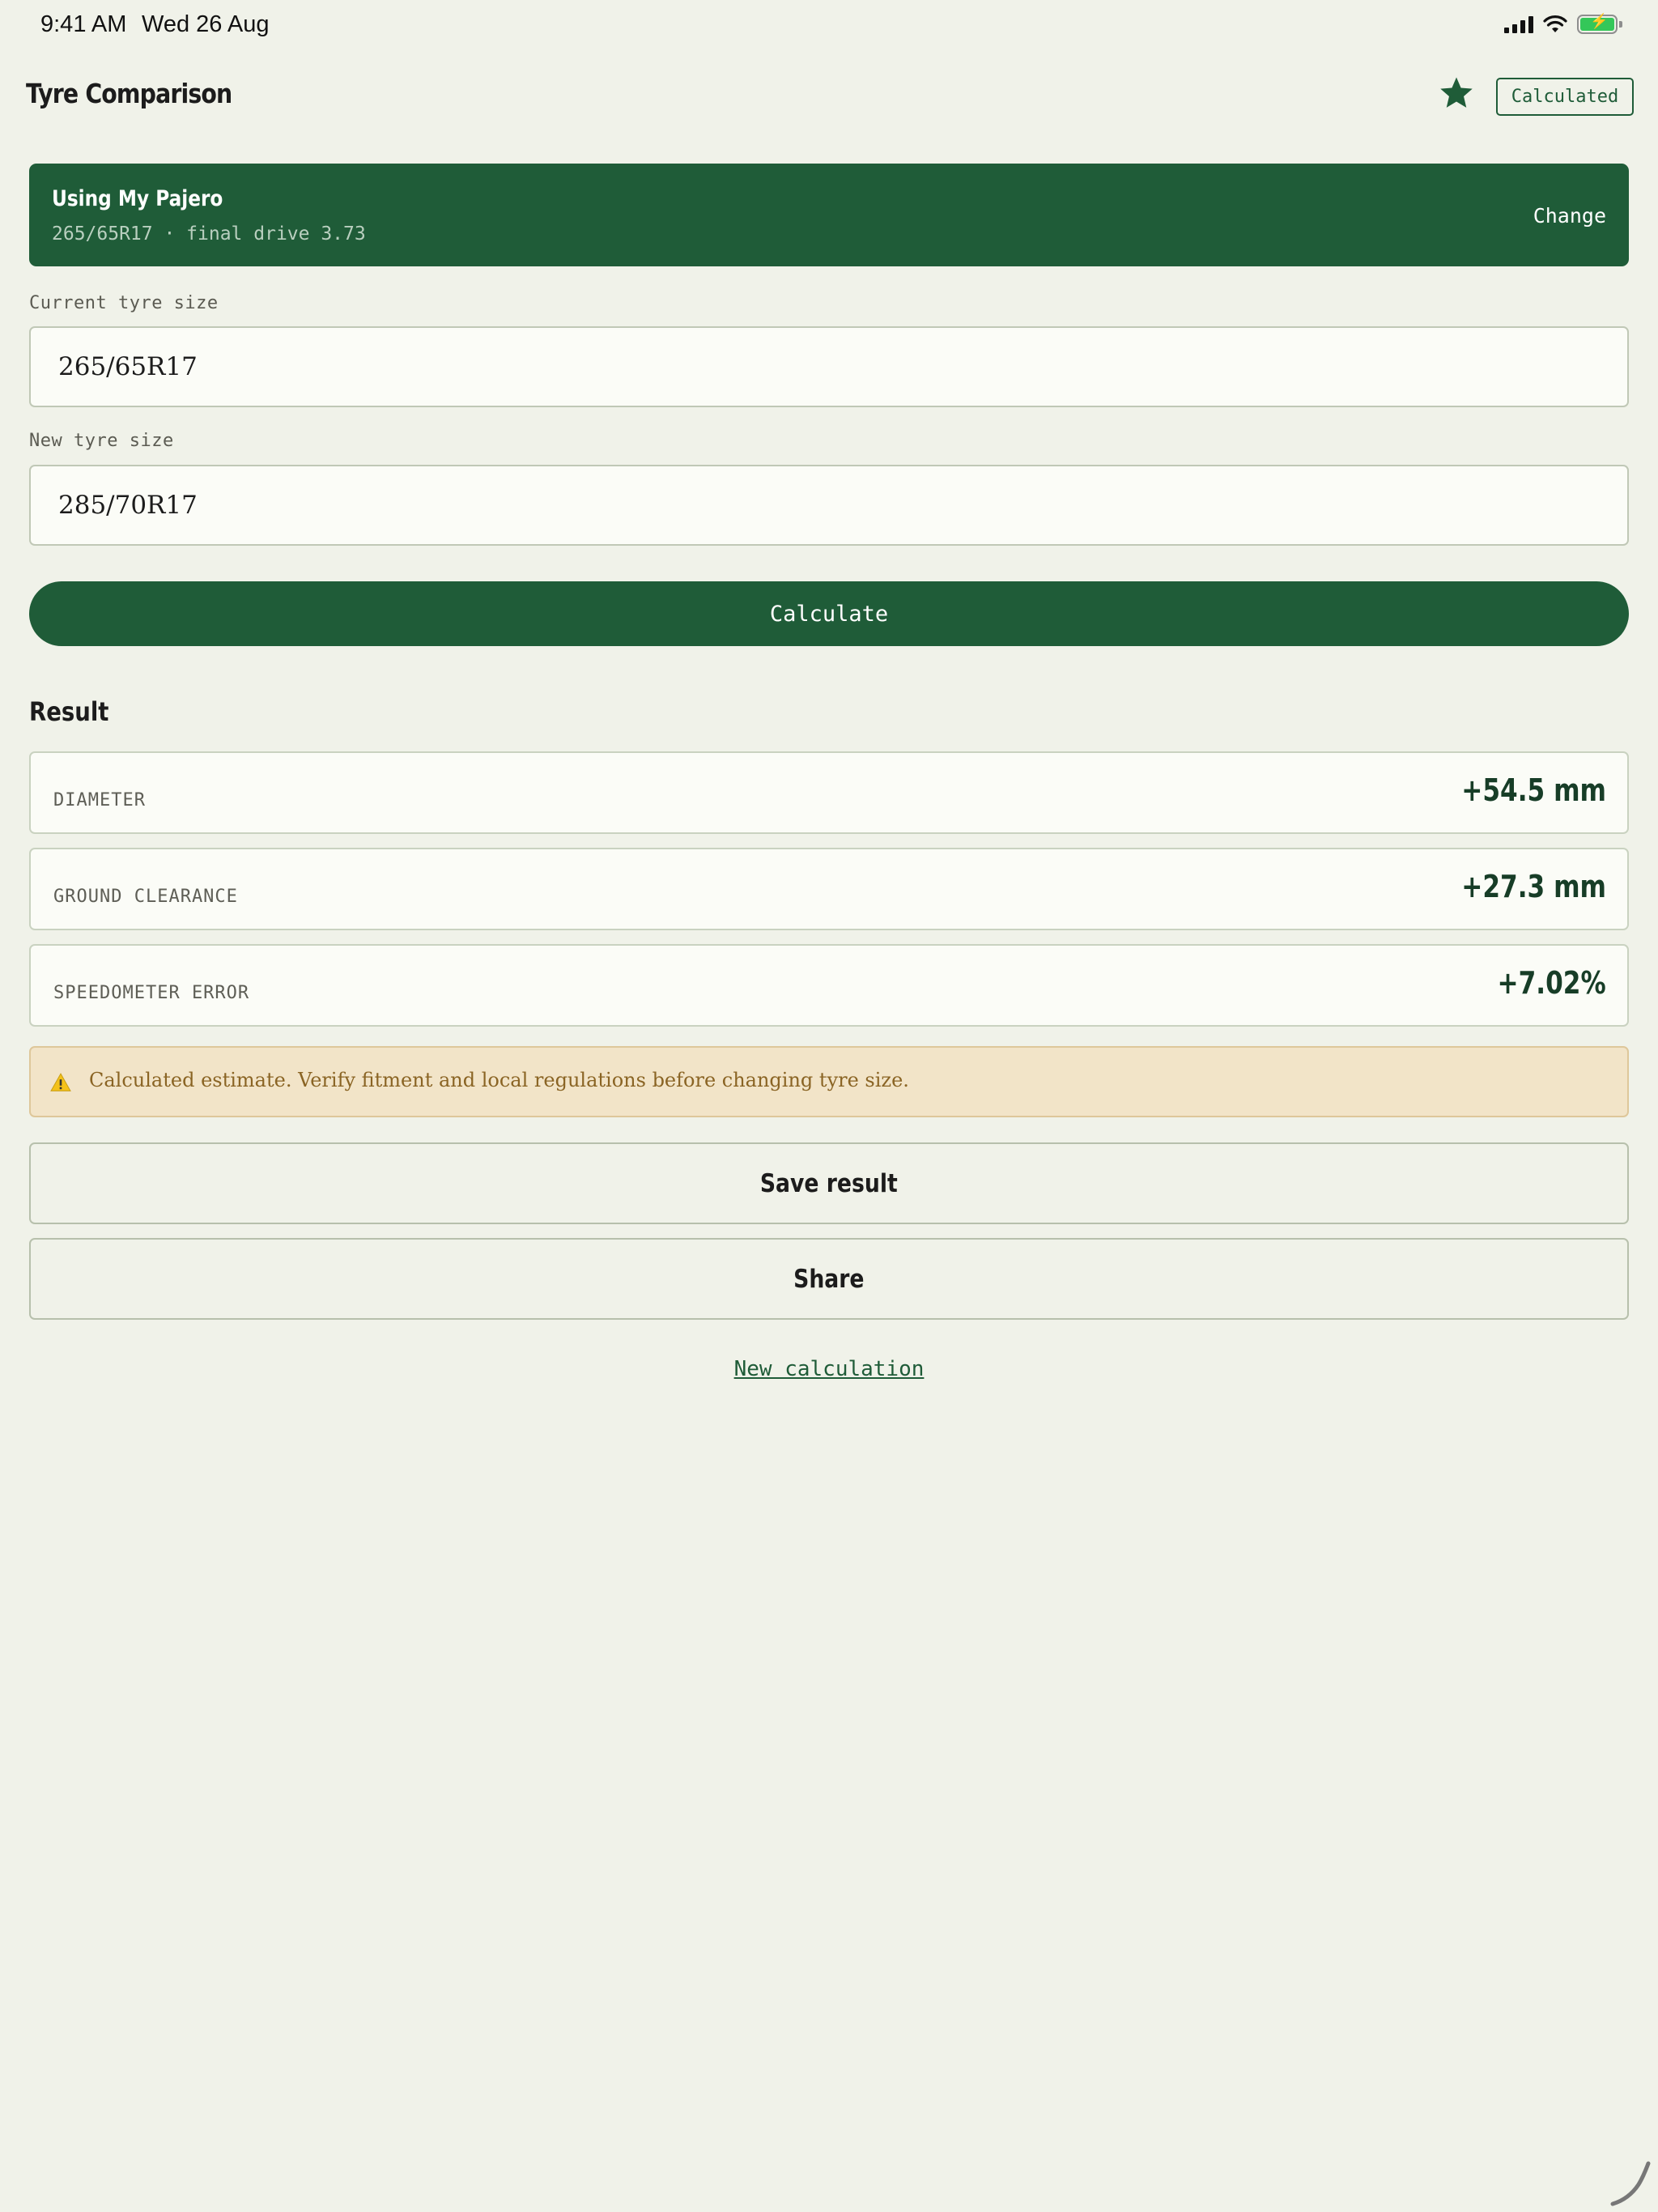 The image size is (1658, 2212). Describe the element at coordinates (1597, 22) in the screenshot. I see `battery-level` at that location.